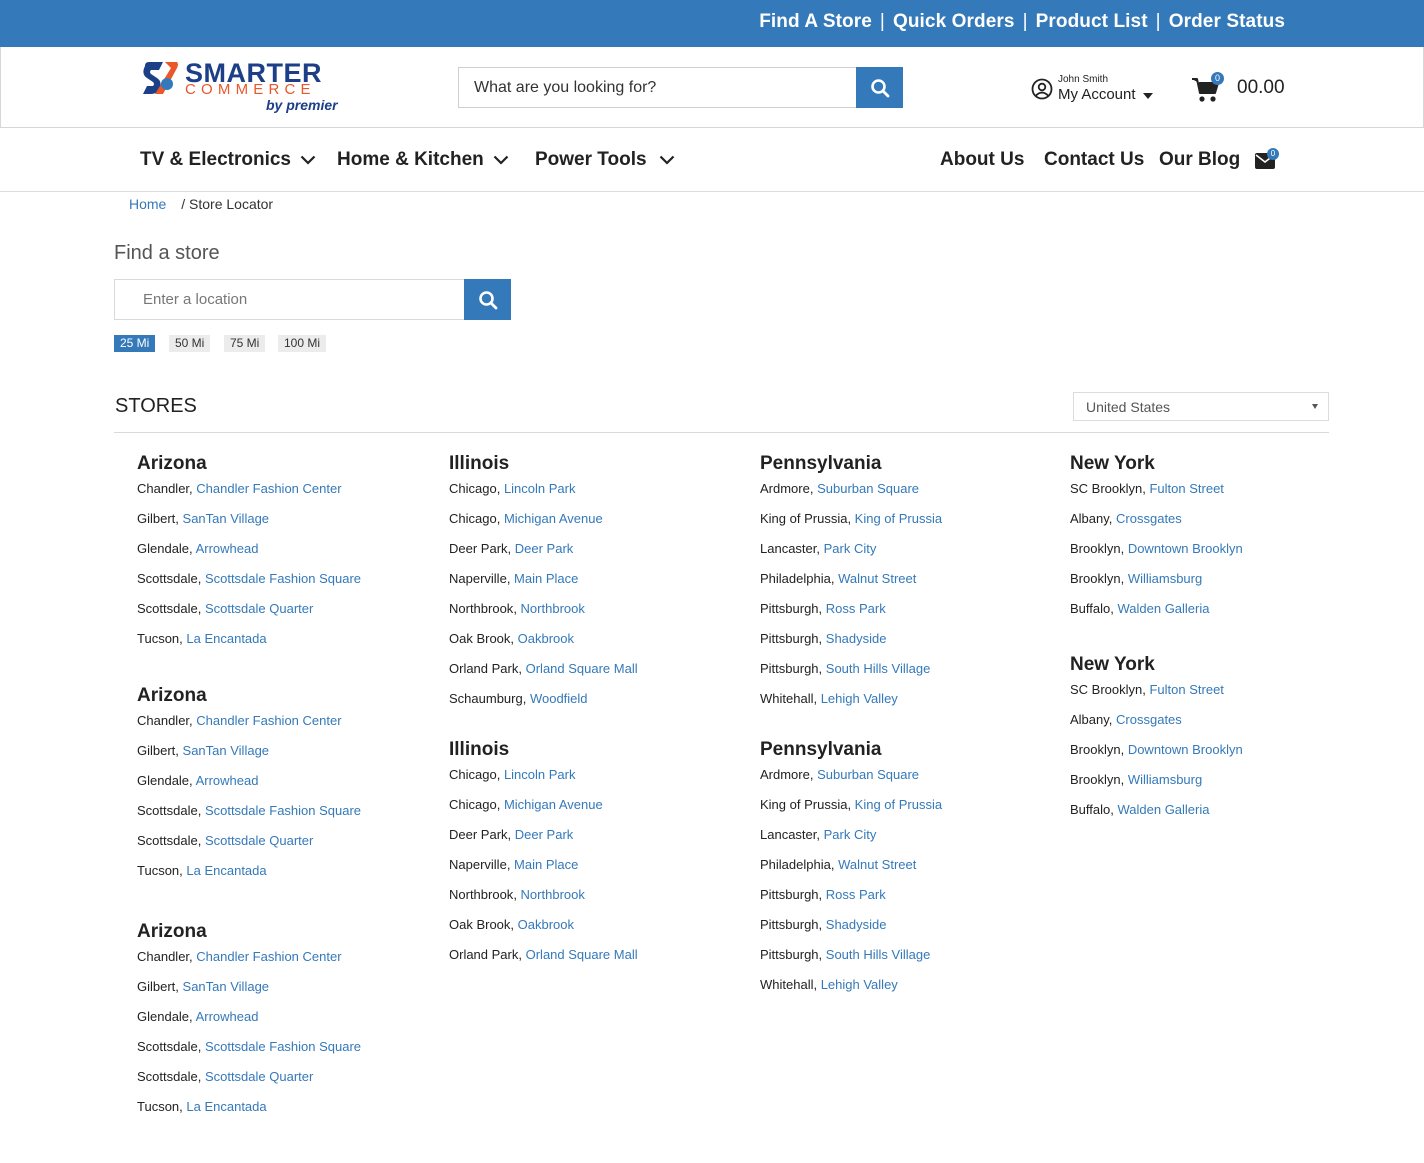 This screenshot has height=1163, width=1424. Describe the element at coordinates (302, 343) in the screenshot. I see `radius-100mi: 100 Mi` at that location.